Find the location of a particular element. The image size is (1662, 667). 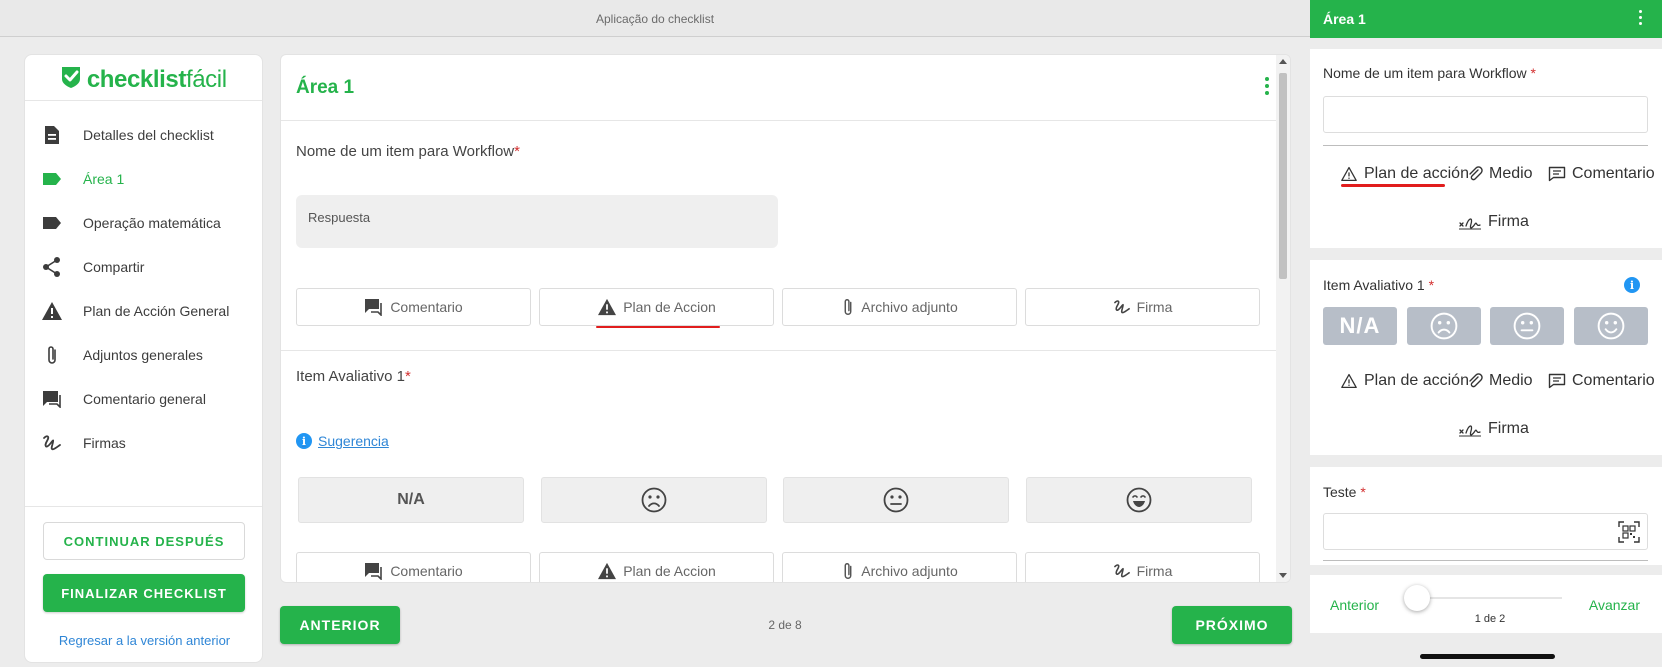

area-header: Área 1 is located at coordinates (785, 88).